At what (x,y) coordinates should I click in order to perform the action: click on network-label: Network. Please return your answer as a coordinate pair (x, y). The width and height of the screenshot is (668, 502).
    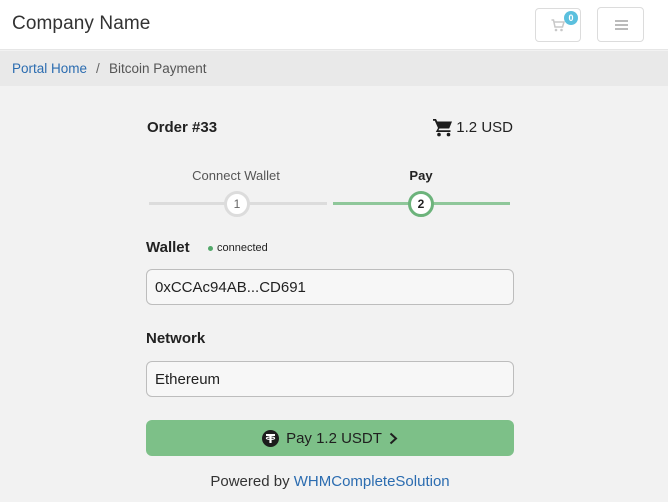
    Looking at the image, I should click on (176, 338).